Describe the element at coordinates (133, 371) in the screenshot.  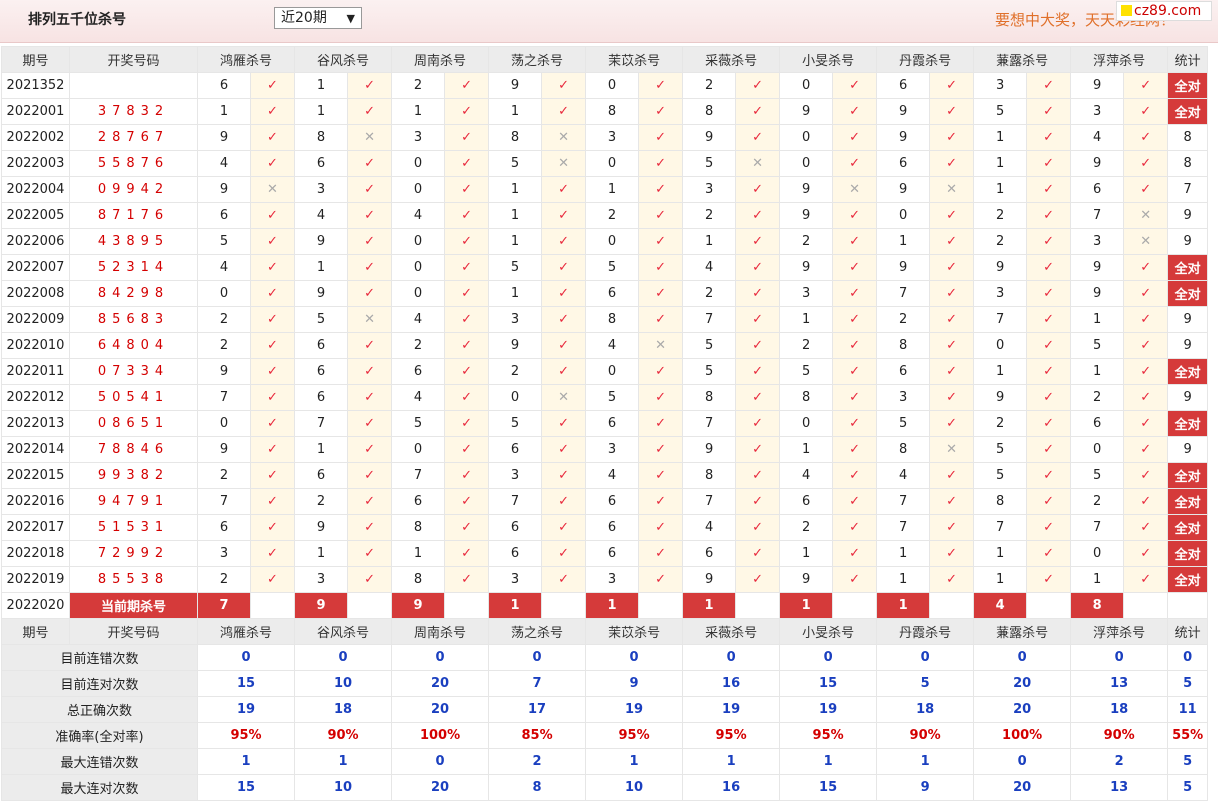
I see `draw-number-cell: 07334` at that location.